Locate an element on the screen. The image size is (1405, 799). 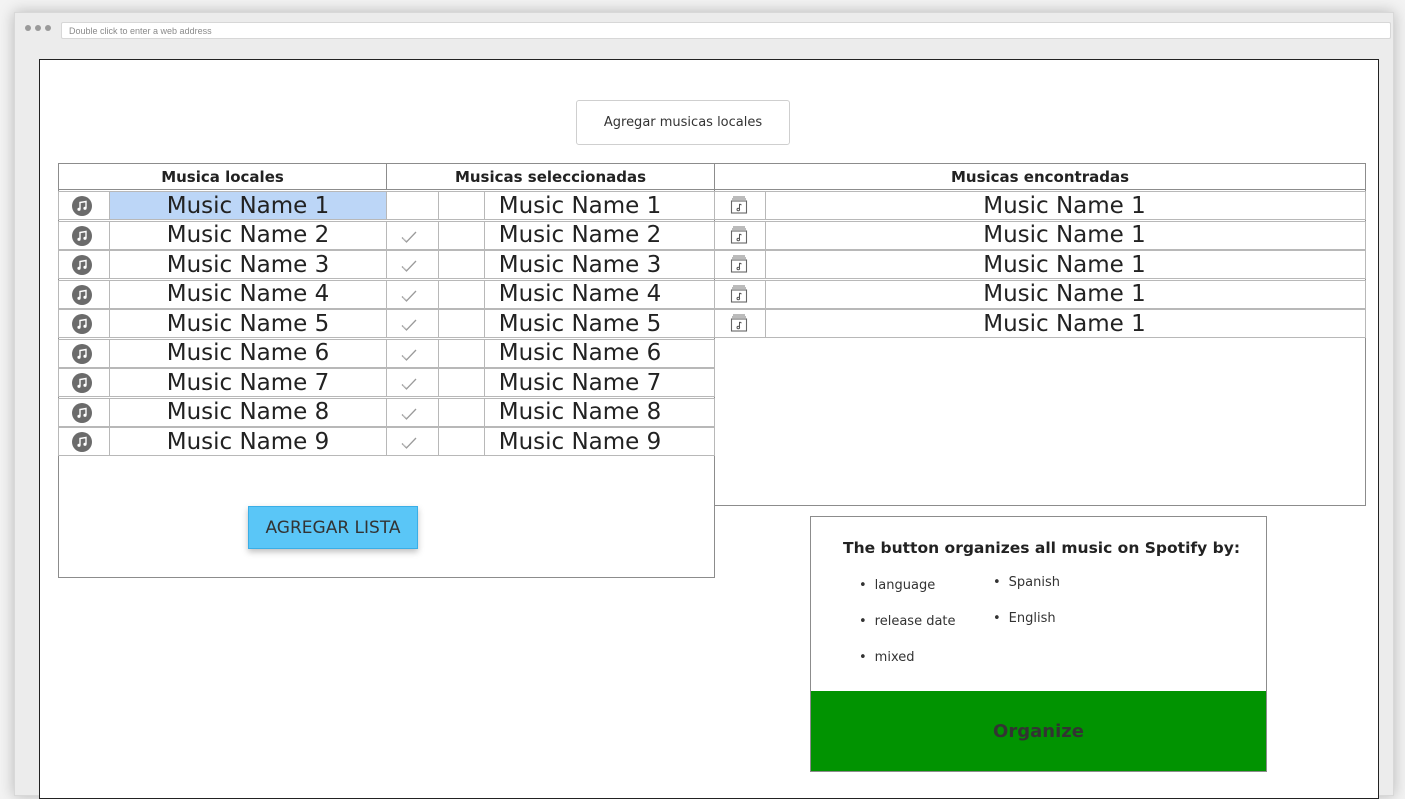
selected-track-row: Music Name 1 is located at coordinates (550, 205).